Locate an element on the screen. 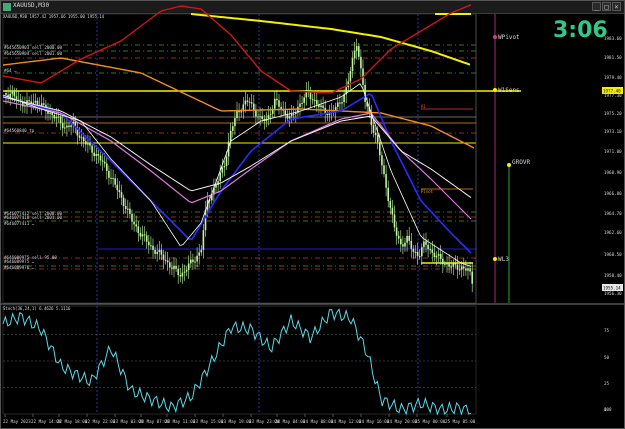  current-price-text: 1955.14 is located at coordinates (612, 288).